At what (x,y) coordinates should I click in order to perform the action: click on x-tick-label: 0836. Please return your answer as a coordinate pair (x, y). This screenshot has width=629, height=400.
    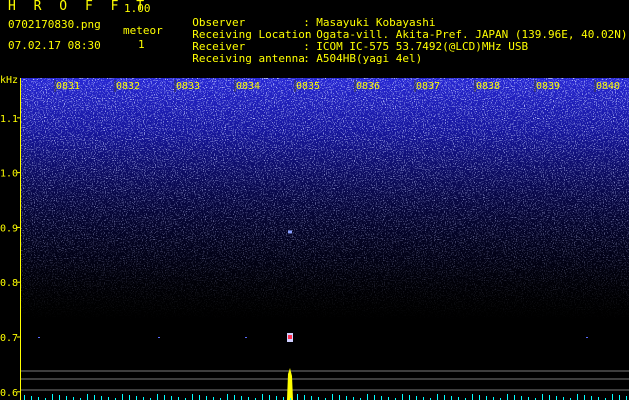
    Looking at the image, I should click on (368, 86).